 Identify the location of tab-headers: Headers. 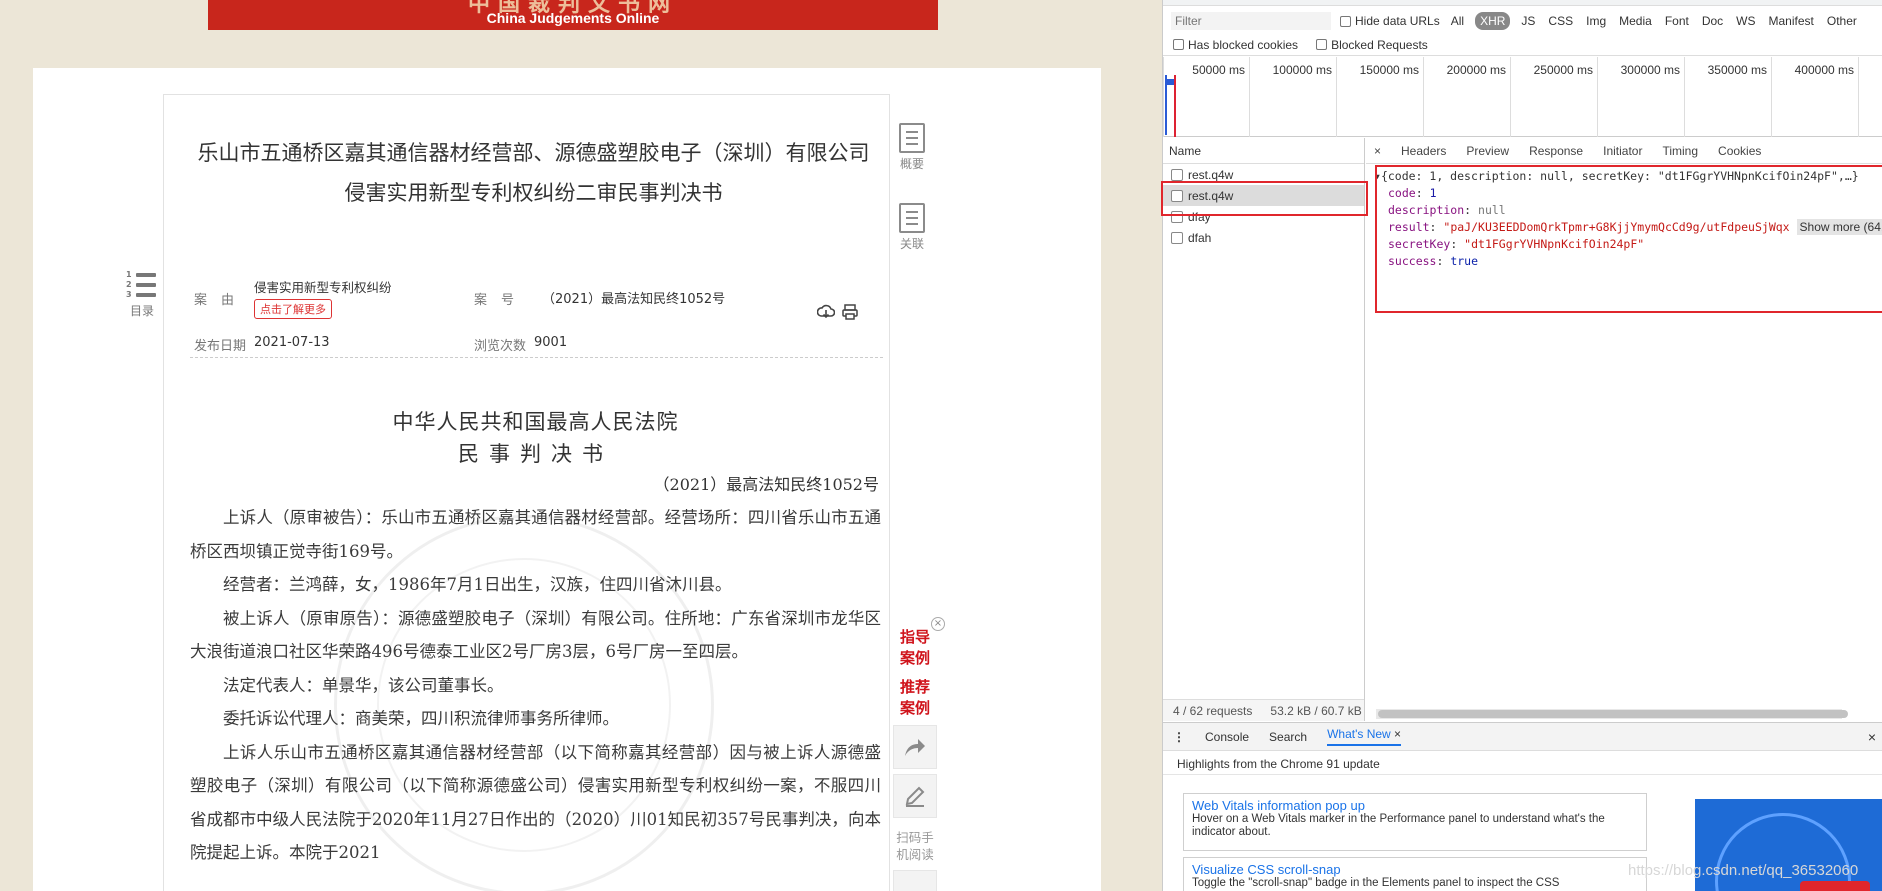
(1423, 151).